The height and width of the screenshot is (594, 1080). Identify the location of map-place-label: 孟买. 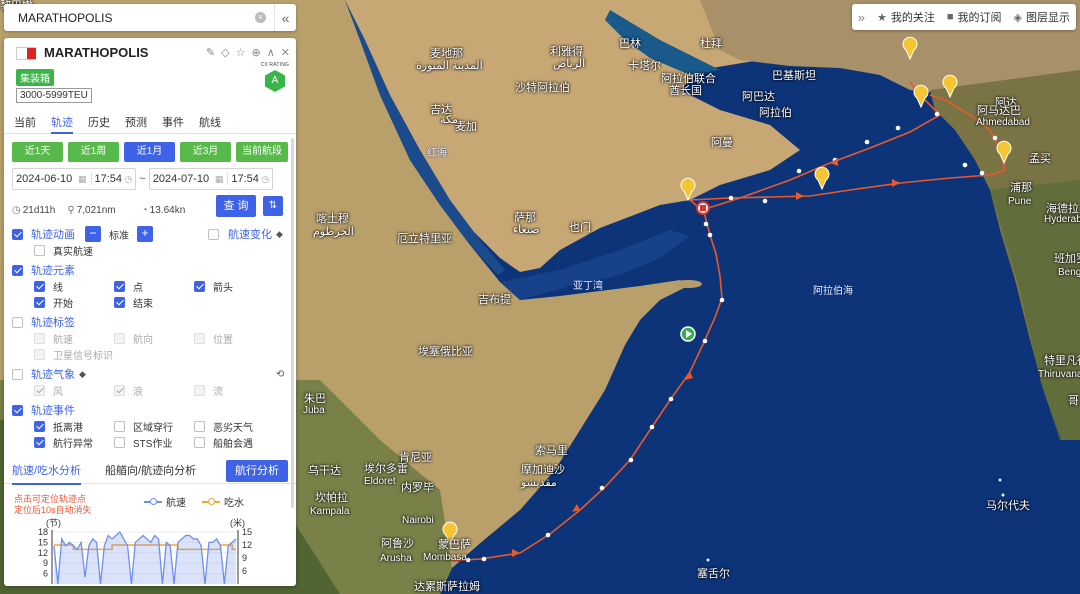
(1040, 159).